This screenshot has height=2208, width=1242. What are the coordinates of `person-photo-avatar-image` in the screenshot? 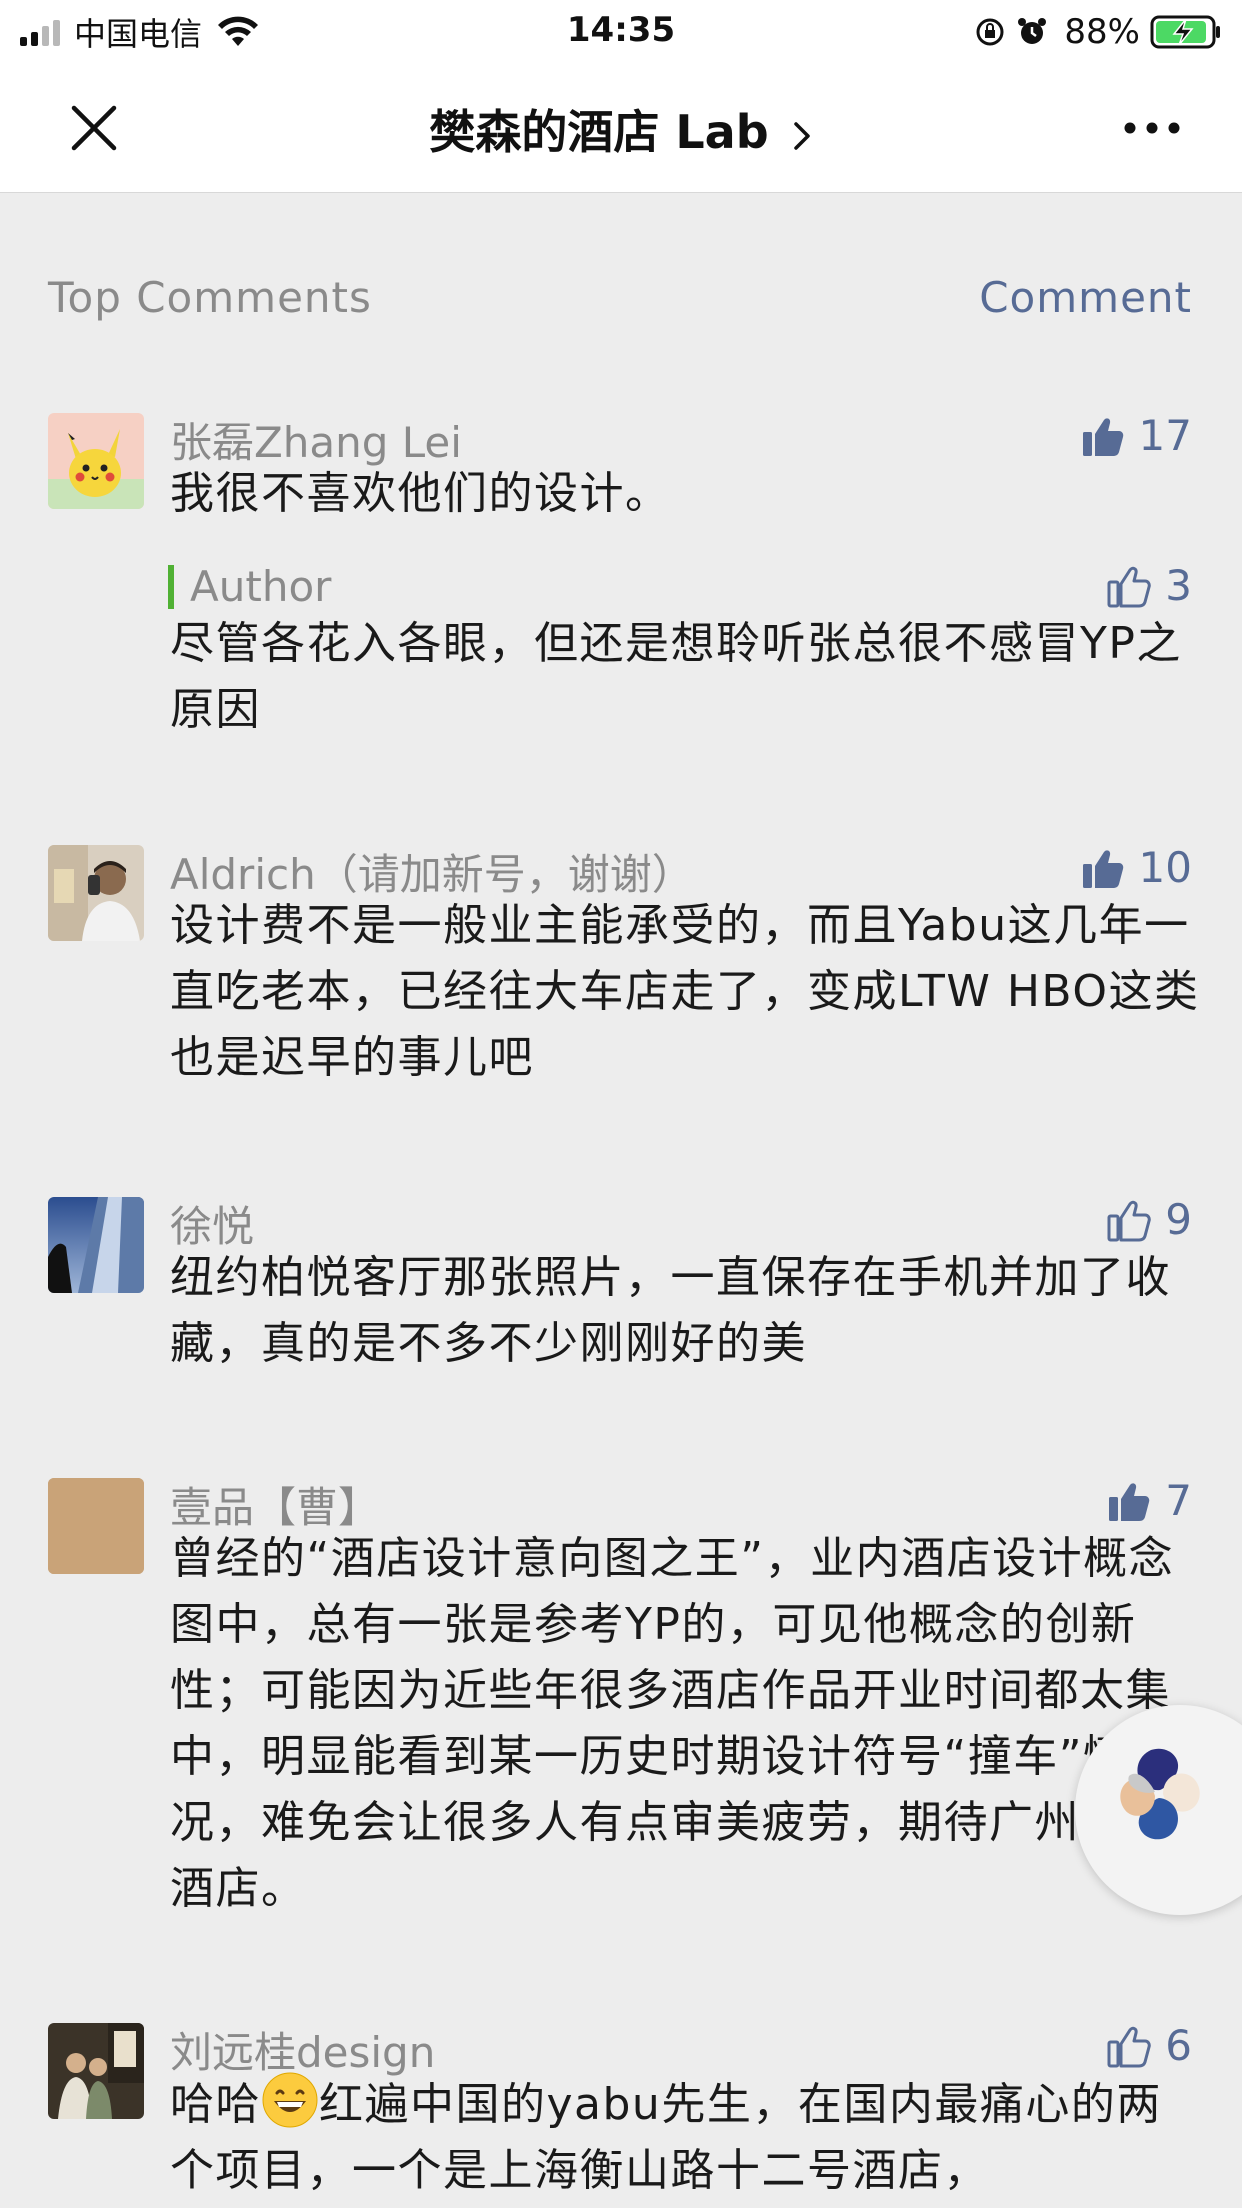 It's located at (96, 893).